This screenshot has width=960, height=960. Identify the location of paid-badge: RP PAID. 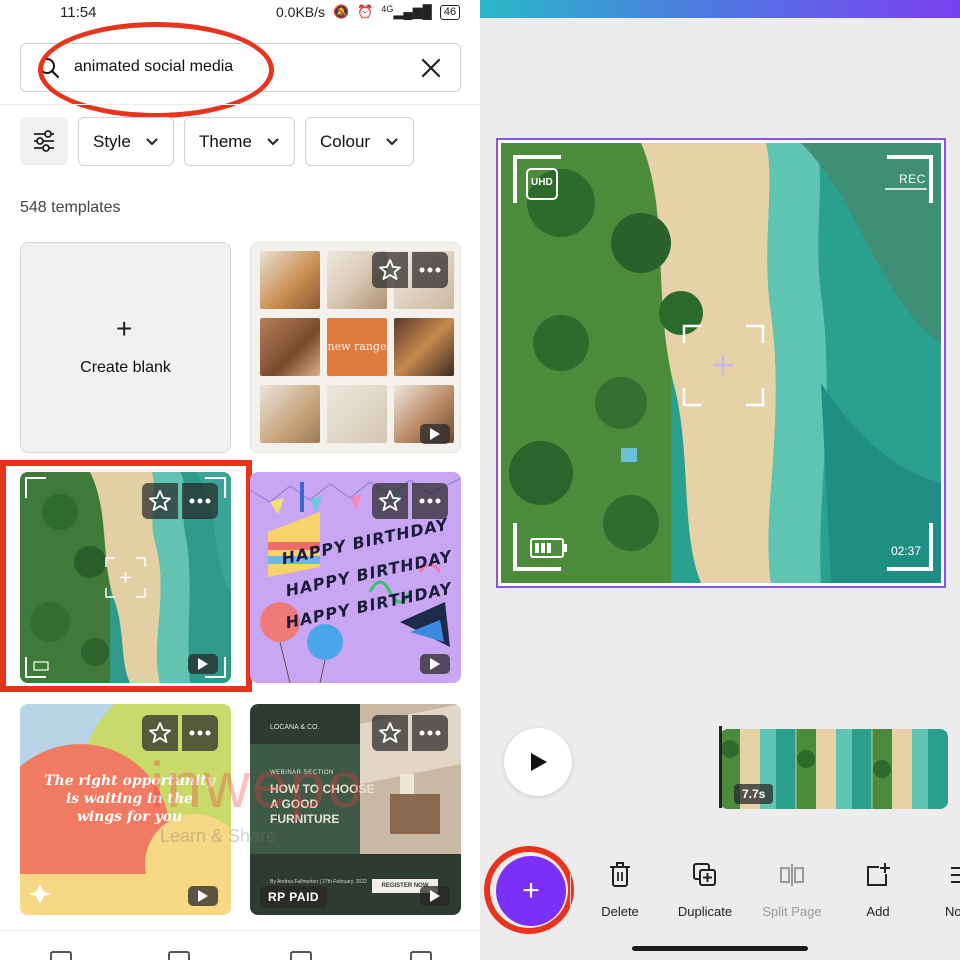
(294, 897).